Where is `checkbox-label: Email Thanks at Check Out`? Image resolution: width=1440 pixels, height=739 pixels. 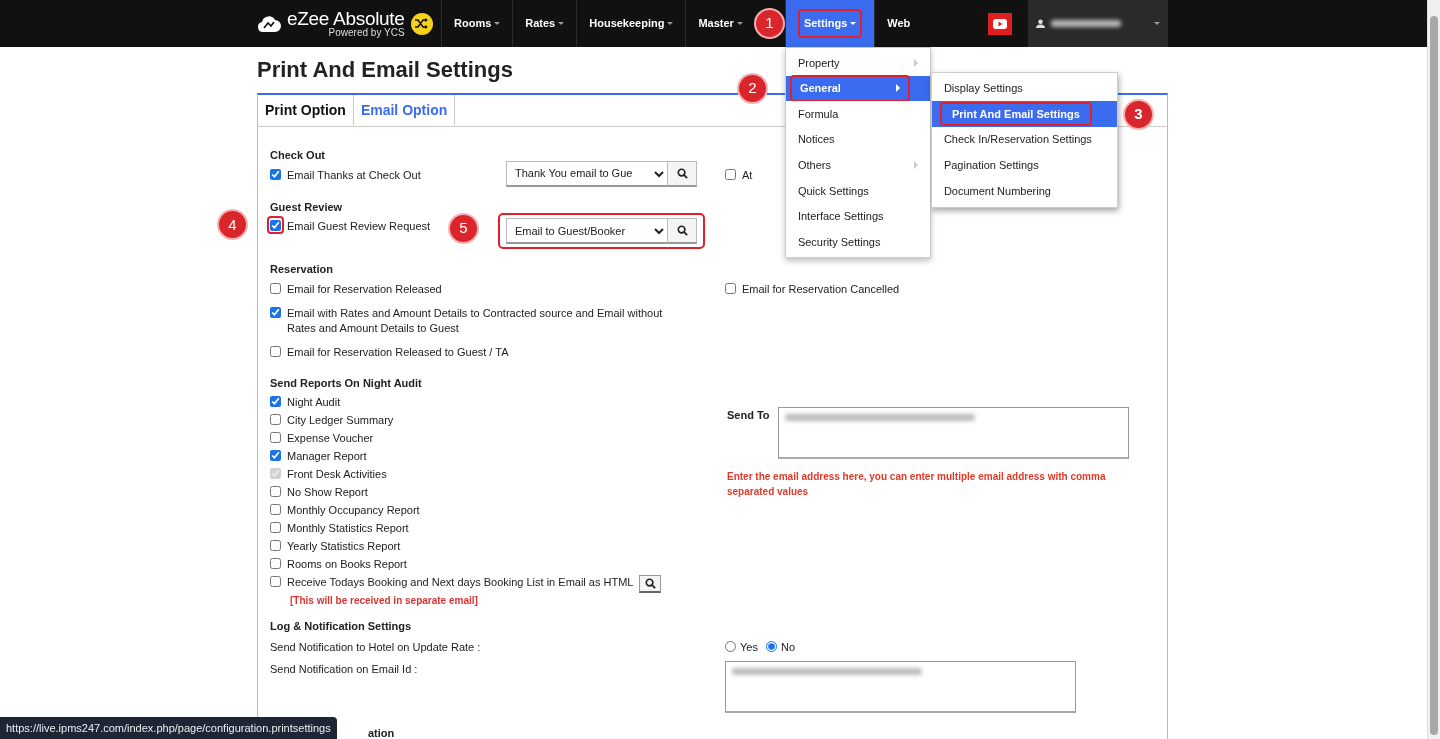 checkbox-label: Email Thanks at Check Out is located at coordinates (354, 175).